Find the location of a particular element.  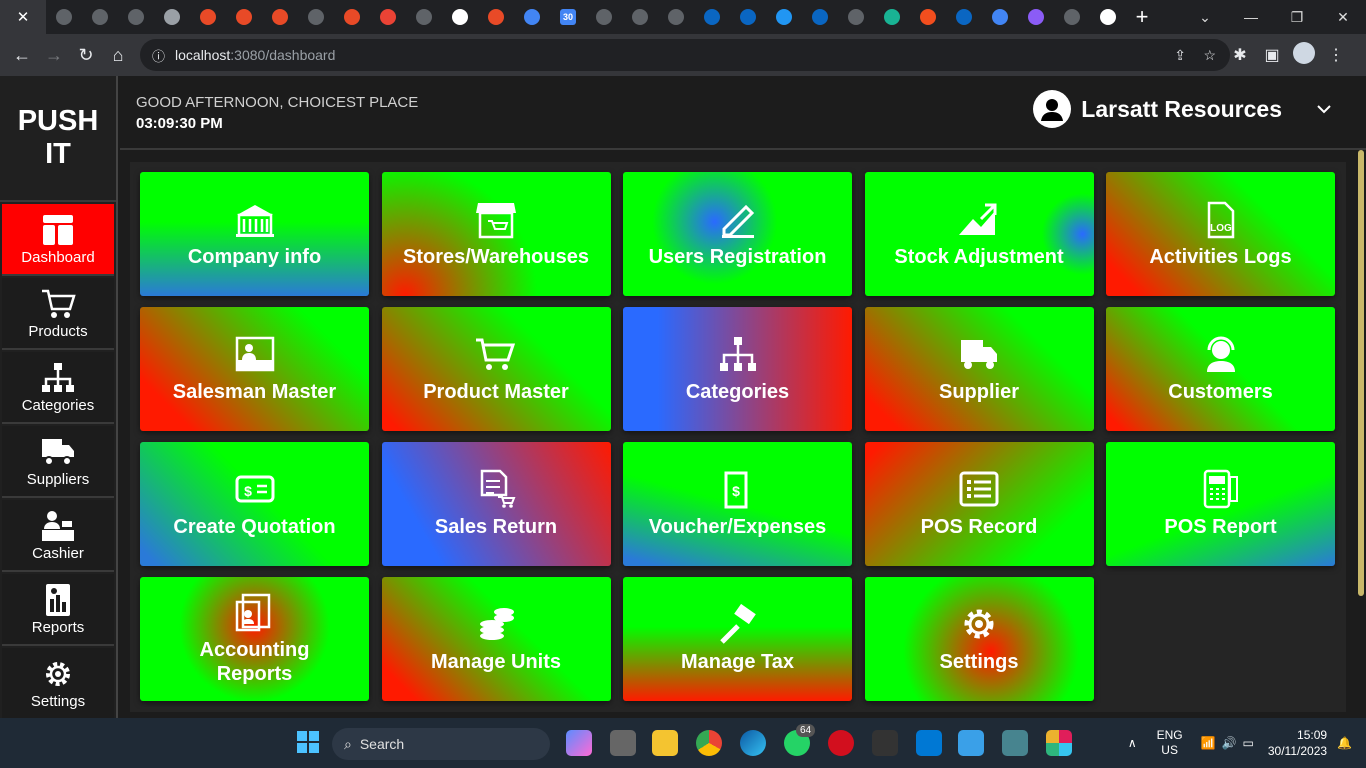

sidebar-item-categories: Categories is located at coordinates (58, 388).